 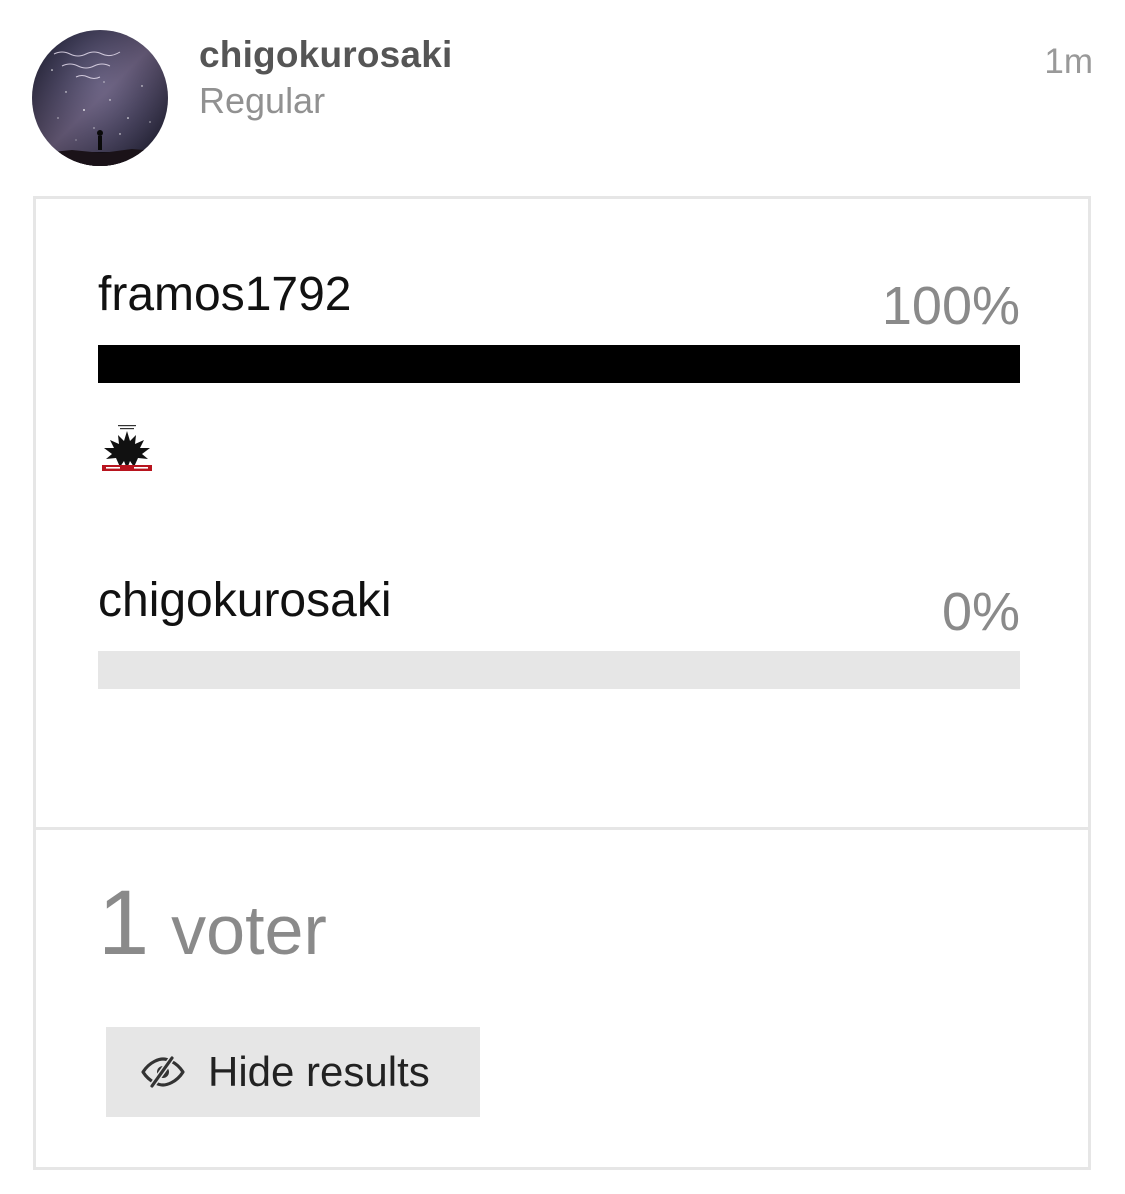 What do you see at coordinates (249, 930) in the screenshot?
I see `voter-count-label: voter` at bounding box center [249, 930].